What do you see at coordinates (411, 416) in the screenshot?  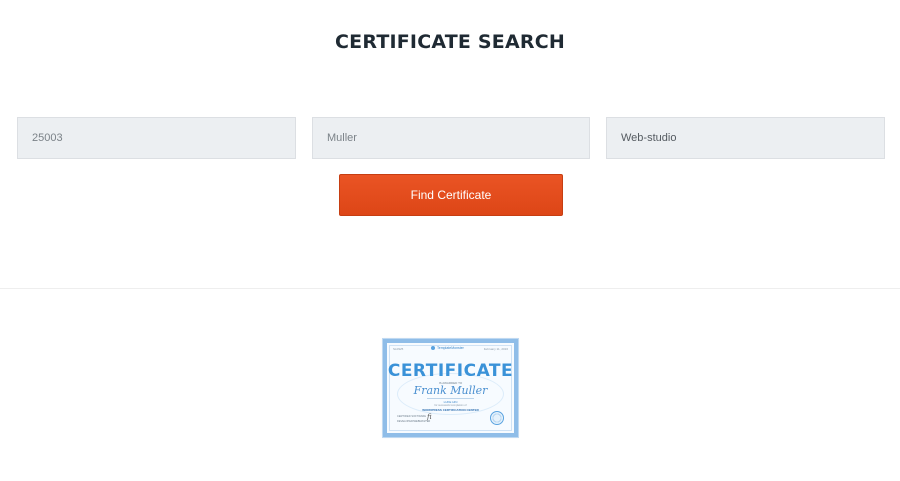 I see `certificate-footer-line1: CERTIFIED SOFTWARE` at bounding box center [411, 416].